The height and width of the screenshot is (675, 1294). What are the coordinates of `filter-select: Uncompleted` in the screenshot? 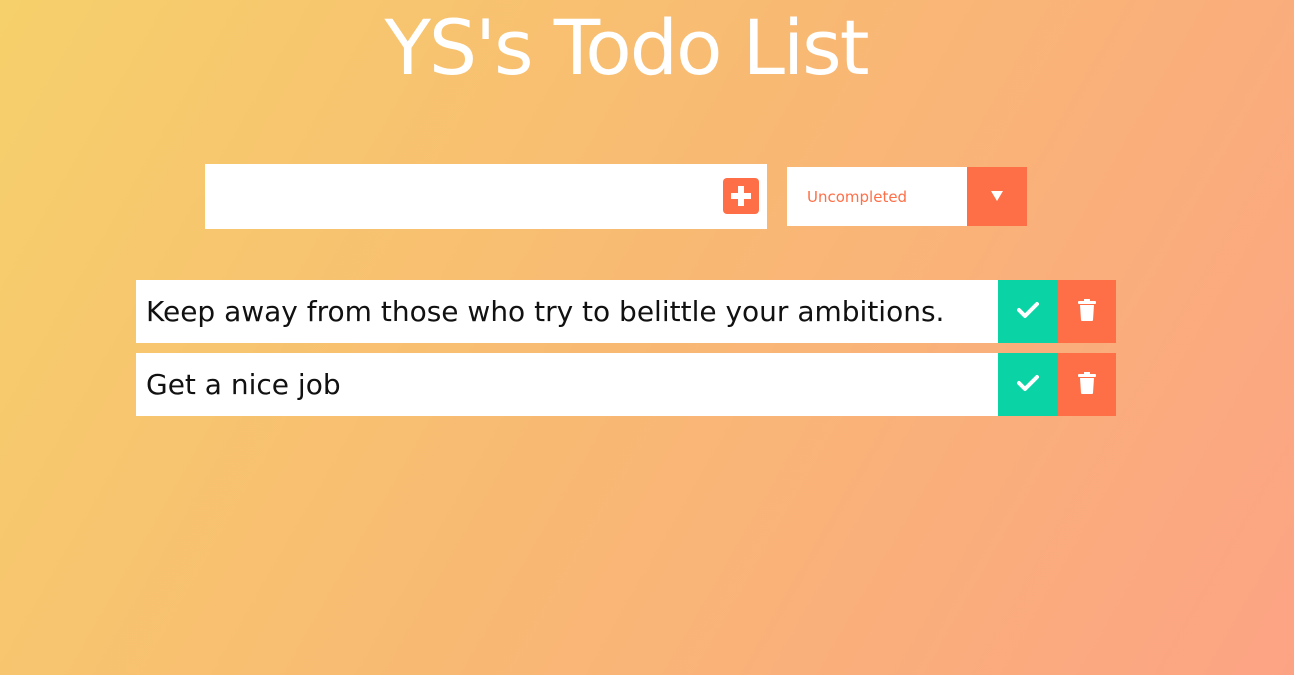 It's located at (877, 196).